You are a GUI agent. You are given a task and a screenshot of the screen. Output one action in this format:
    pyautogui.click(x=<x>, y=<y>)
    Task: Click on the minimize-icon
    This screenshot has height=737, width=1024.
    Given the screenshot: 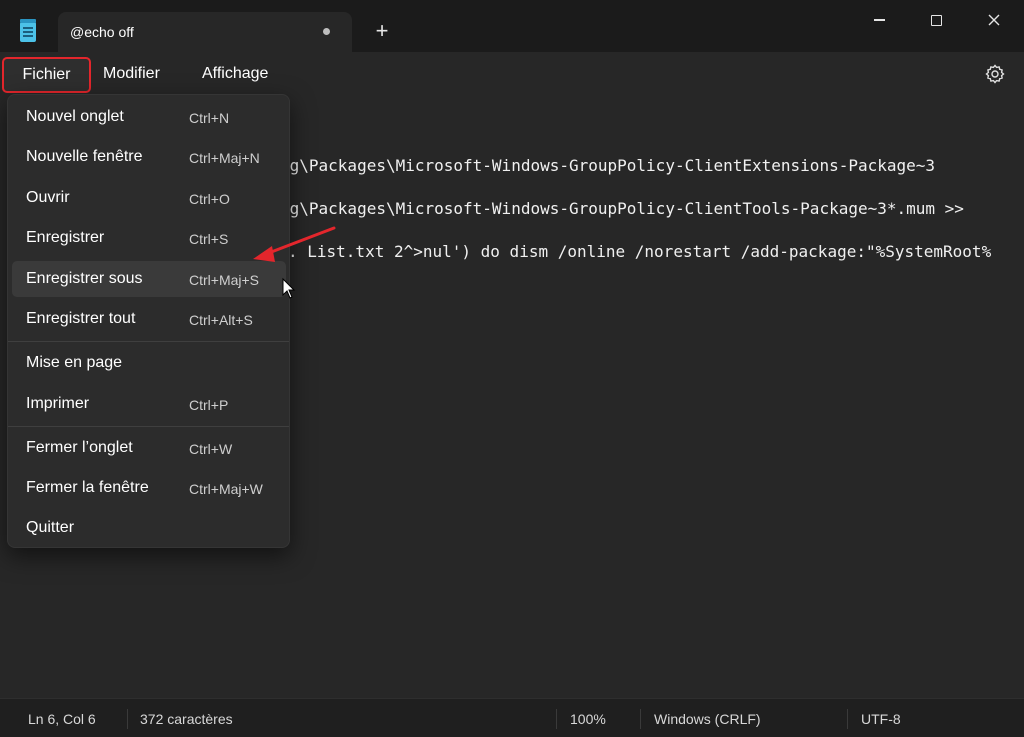 What is the action you would take?
    pyautogui.click(x=879, y=20)
    